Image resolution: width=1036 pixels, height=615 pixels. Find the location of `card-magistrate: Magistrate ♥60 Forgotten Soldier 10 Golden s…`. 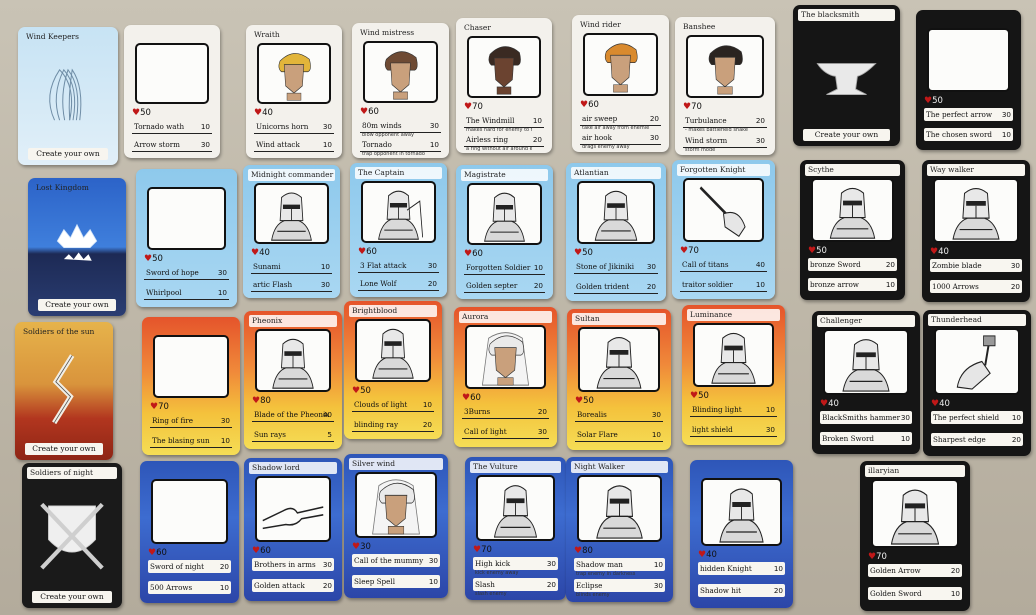

card-magistrate: Magistrate ♥60 Forgotten Soldier 10 Golden s… is located at coordinates (504, 232).